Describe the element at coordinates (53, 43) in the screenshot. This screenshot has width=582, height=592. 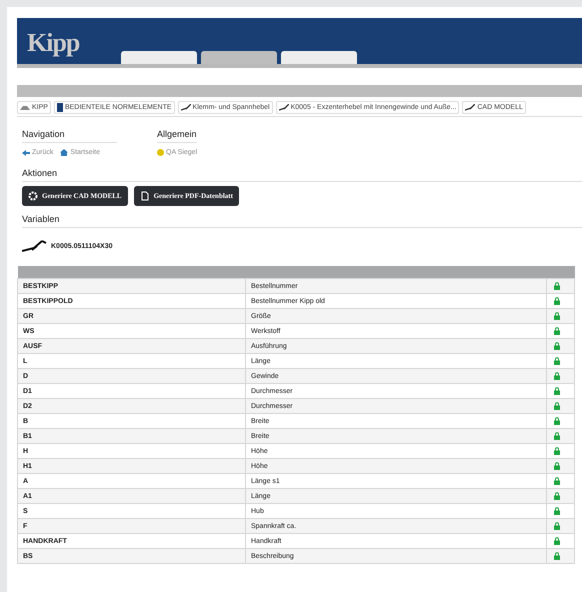
I see `logo: Kipp` at that location.